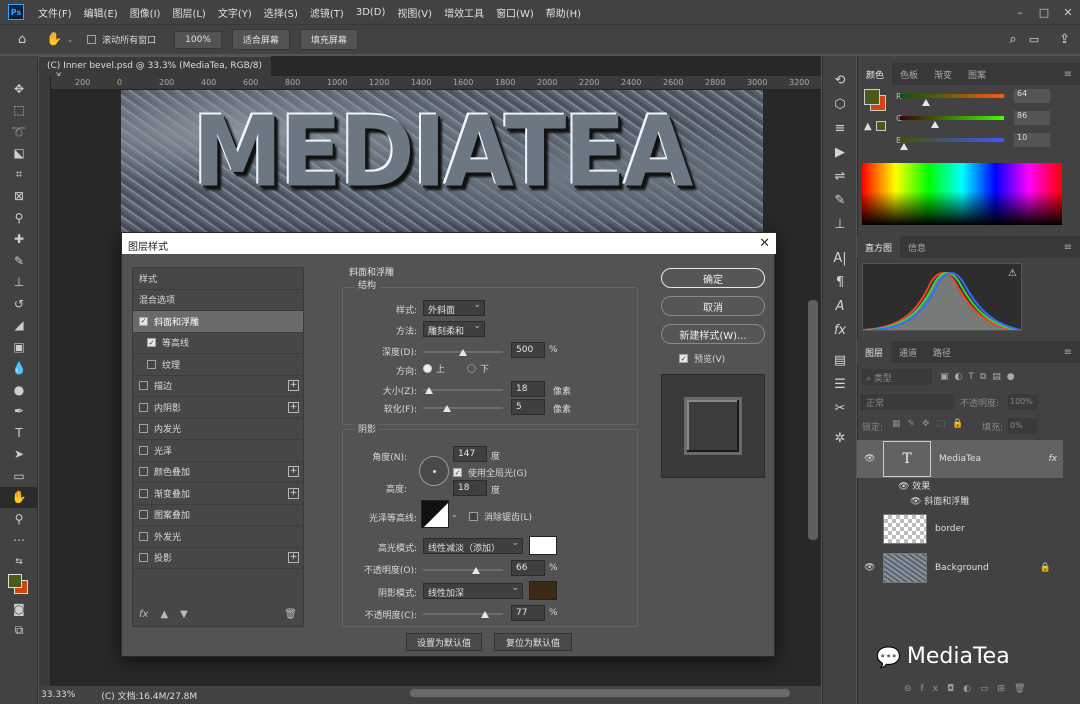  I want to click on menu-view: 视图(V), so click(414, 12).